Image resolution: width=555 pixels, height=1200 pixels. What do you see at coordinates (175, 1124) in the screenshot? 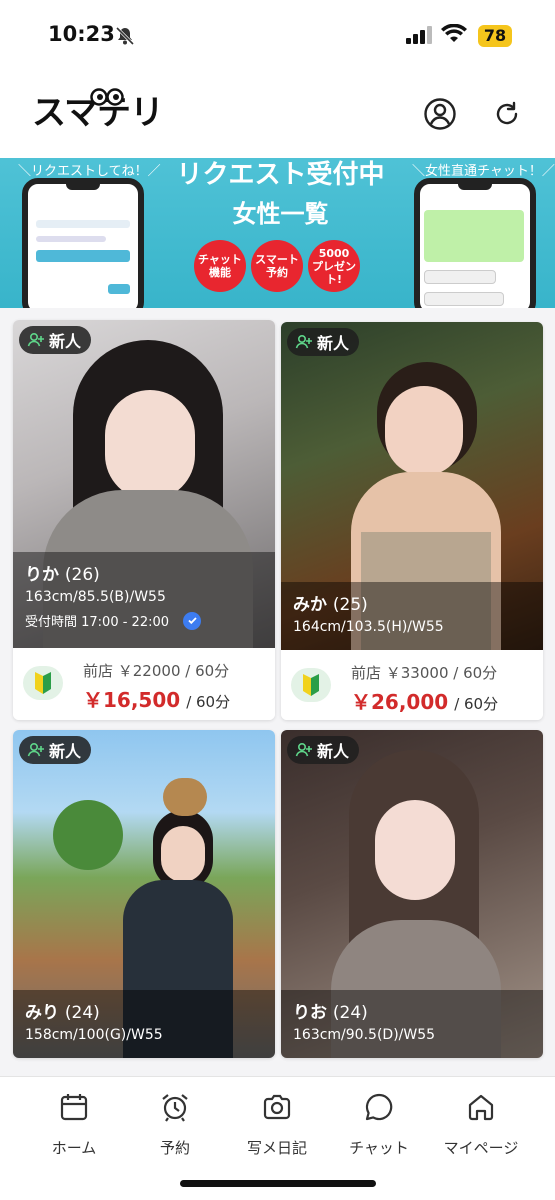
I see `tab-reservation: 予約` at bounding box center [175, 1124].